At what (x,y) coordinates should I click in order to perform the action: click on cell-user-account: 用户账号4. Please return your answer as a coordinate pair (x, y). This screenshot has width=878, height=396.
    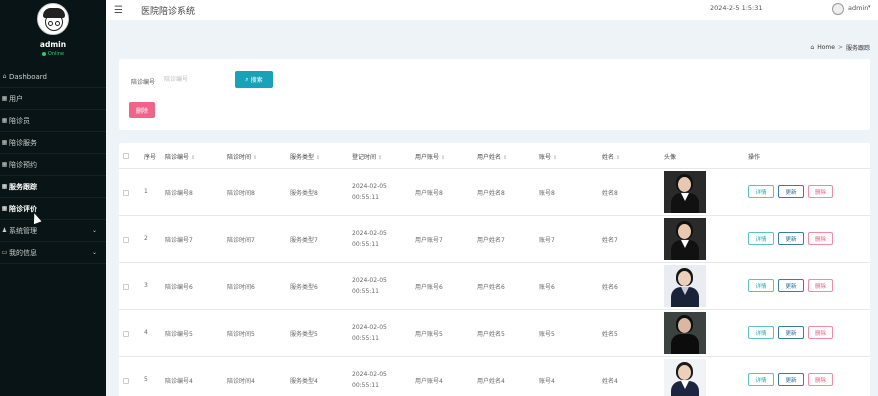
    Looking at the image, I should click on (429, 381).